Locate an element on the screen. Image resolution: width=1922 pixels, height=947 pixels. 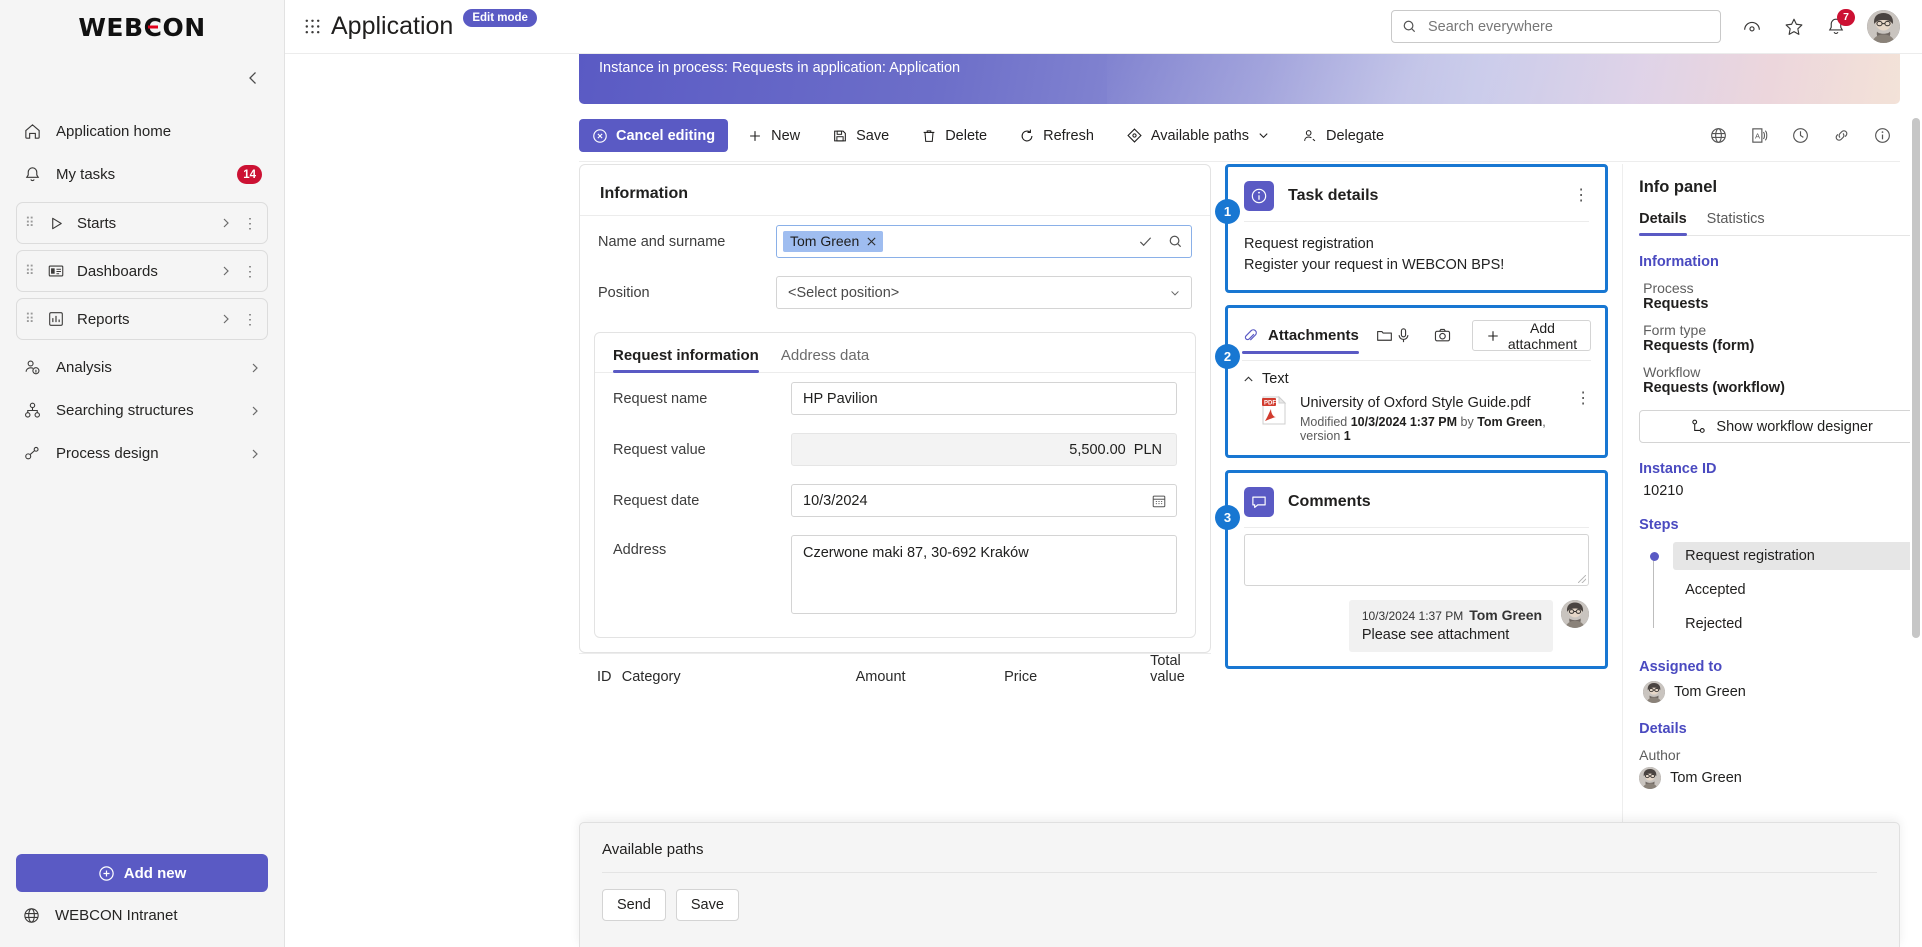
chevron-down-icon is located at coordinates (1263, 135).